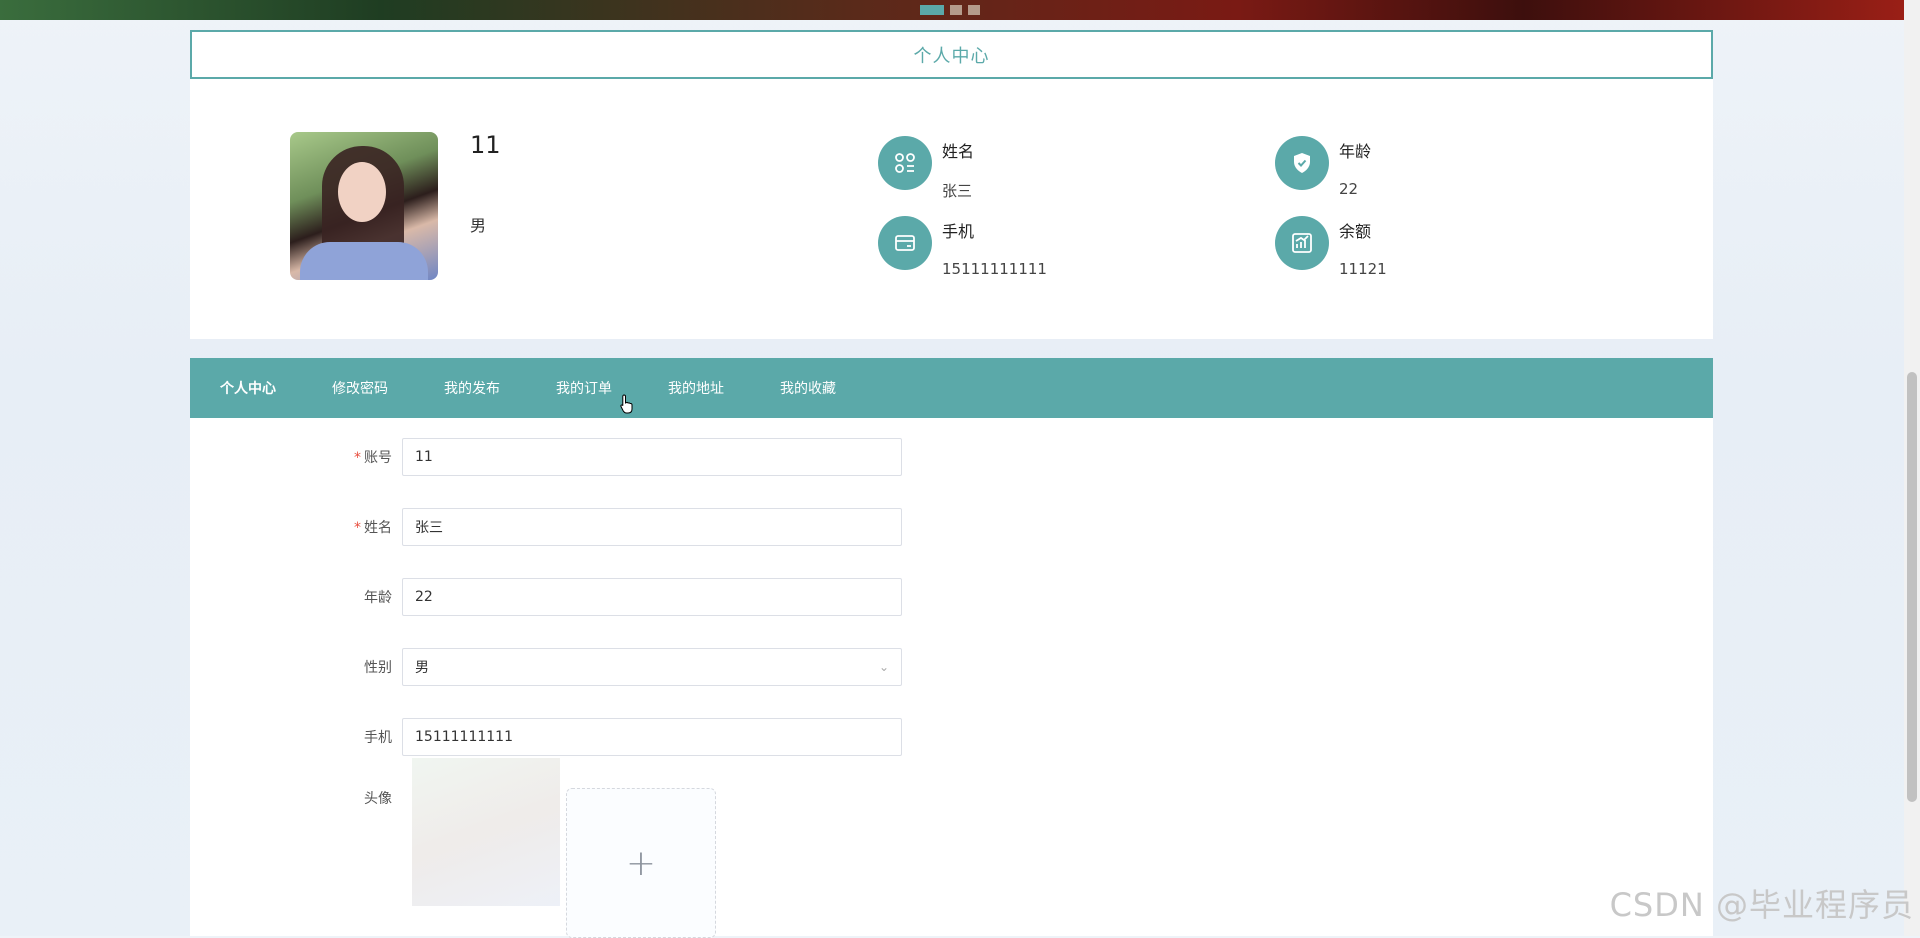  What do you see at coordinates (962, 247) in the screenshot?
I see `info-phone: 手机 15111111111` at bounding box center [962, 247].